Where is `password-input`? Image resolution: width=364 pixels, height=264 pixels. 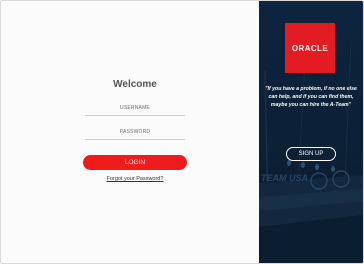 password-input is located at coordinates (135, 132).